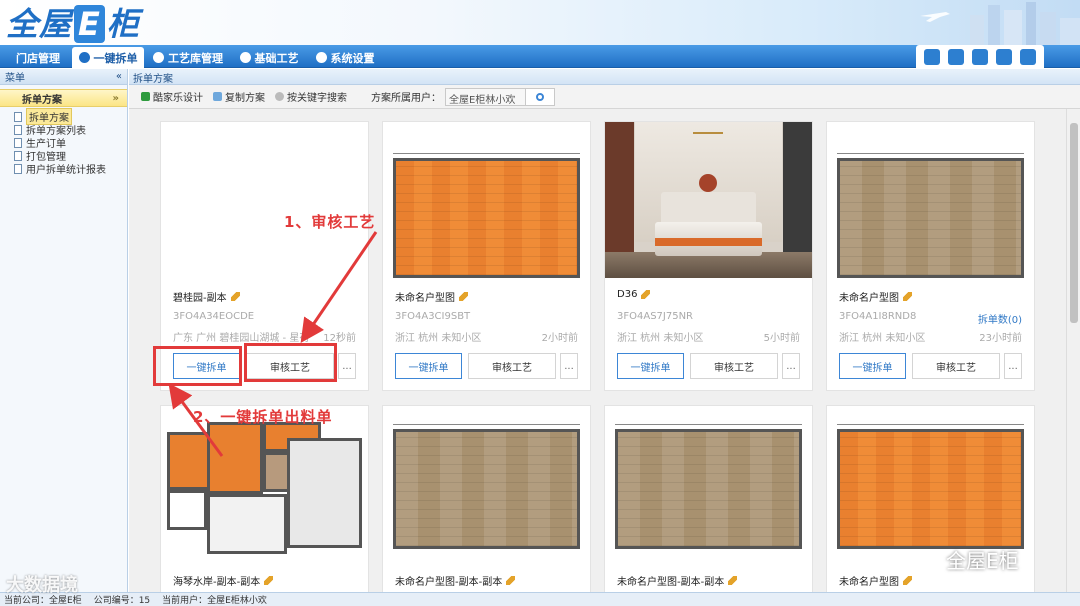 The width and height of the screenshot is (1080, 606). I want to click on vertical-scrollbar, so click(1073, 350).